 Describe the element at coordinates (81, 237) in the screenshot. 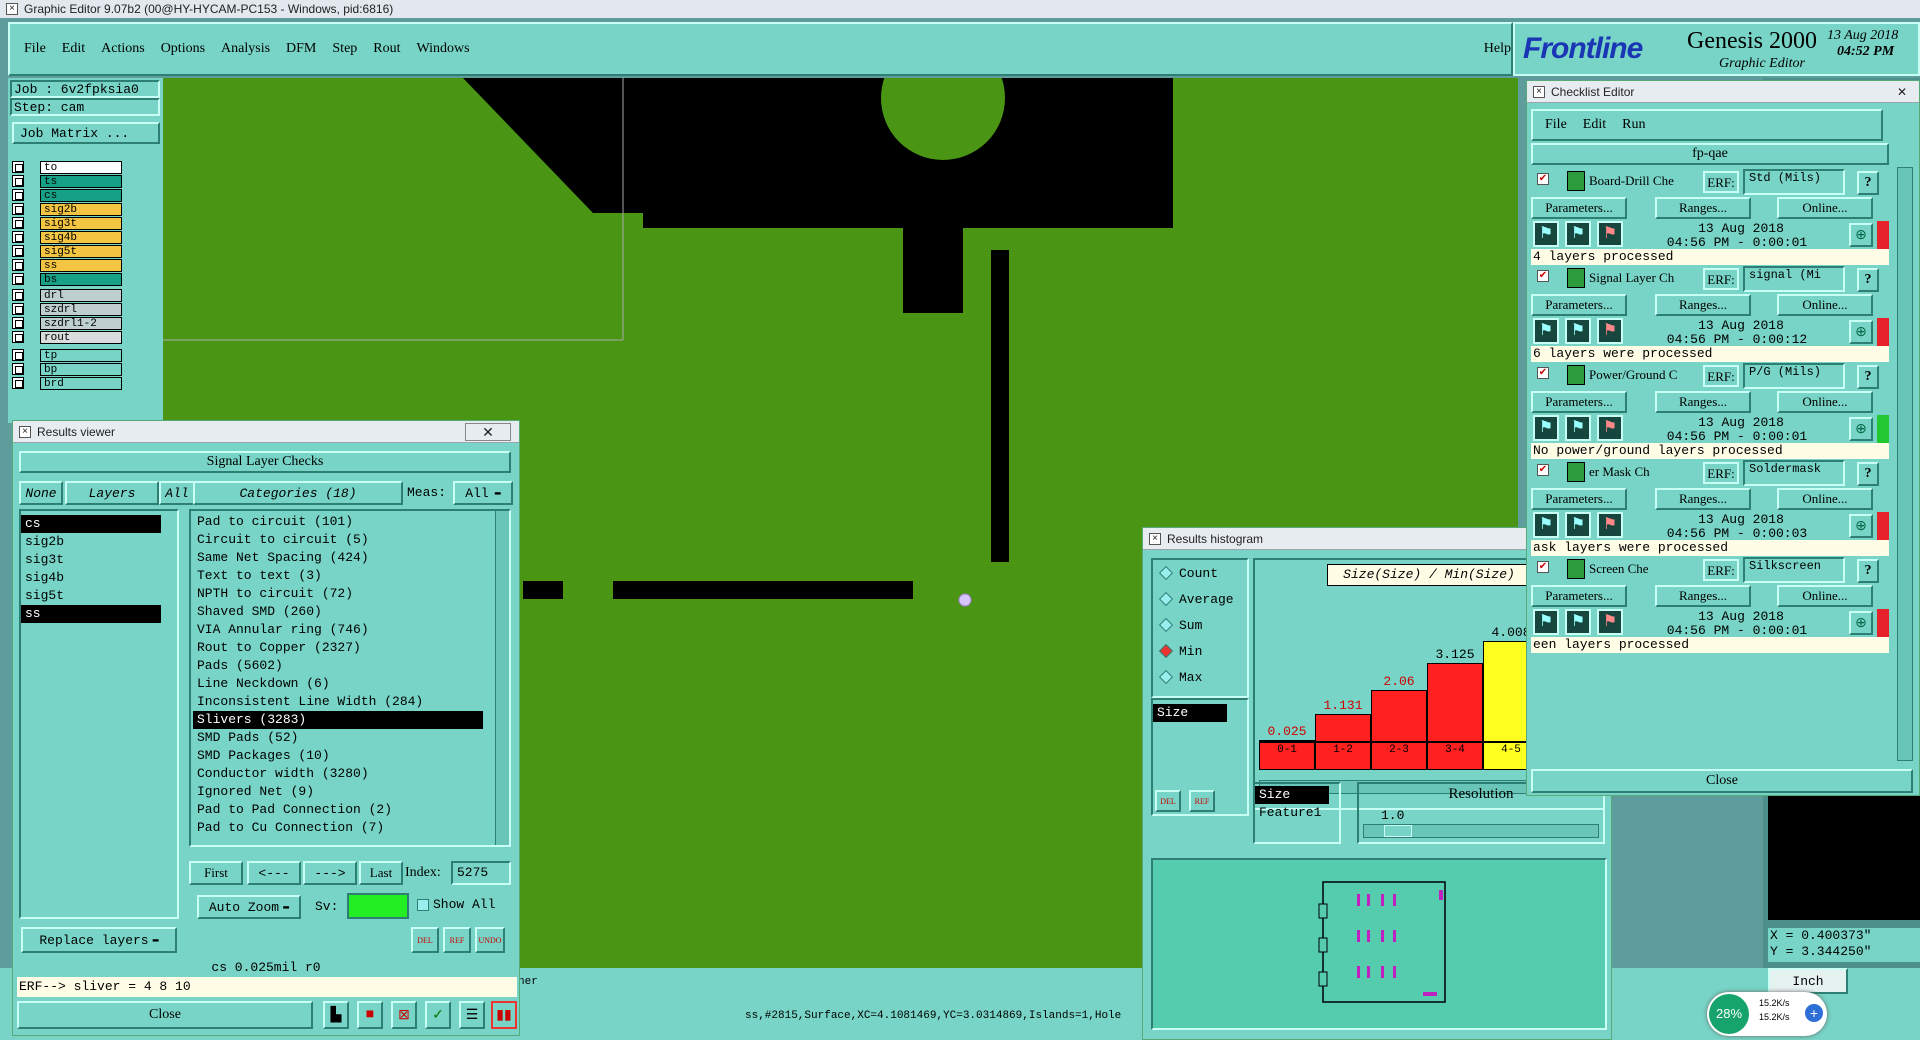

I see `layer-name: sig4b` at that location.